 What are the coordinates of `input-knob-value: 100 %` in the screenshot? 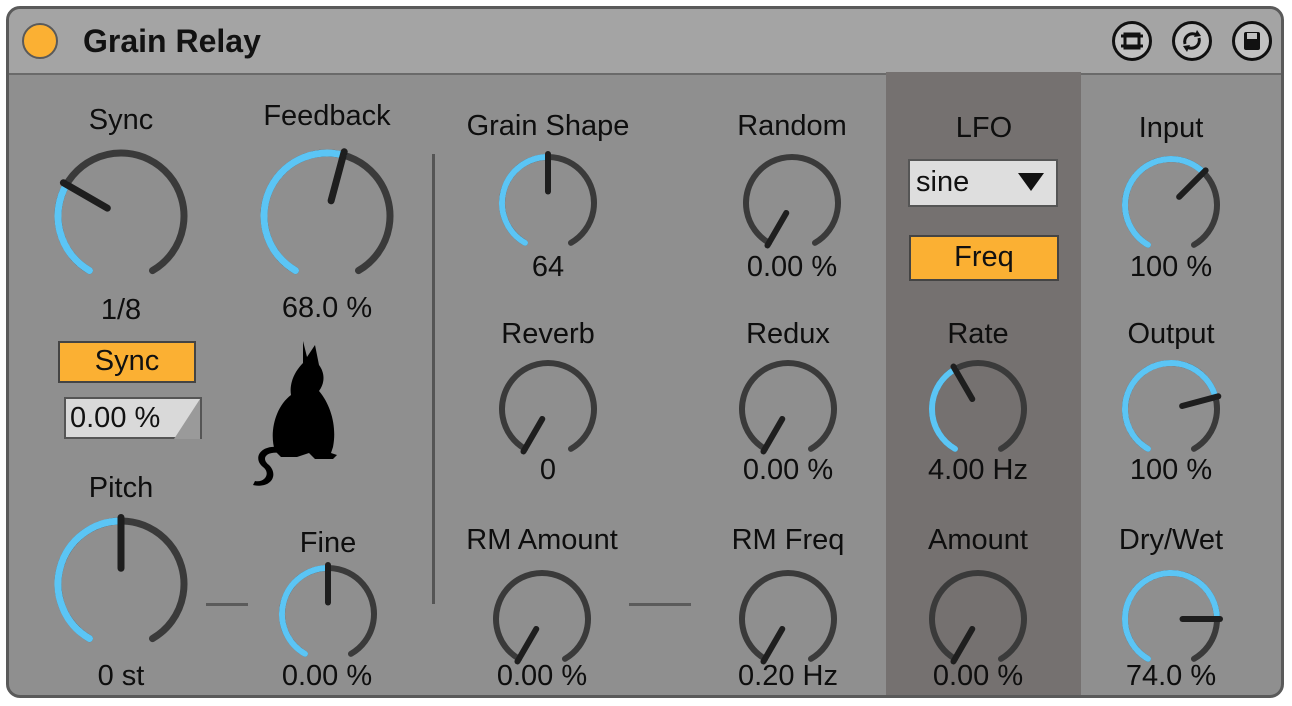 It's located at (1171, 267).